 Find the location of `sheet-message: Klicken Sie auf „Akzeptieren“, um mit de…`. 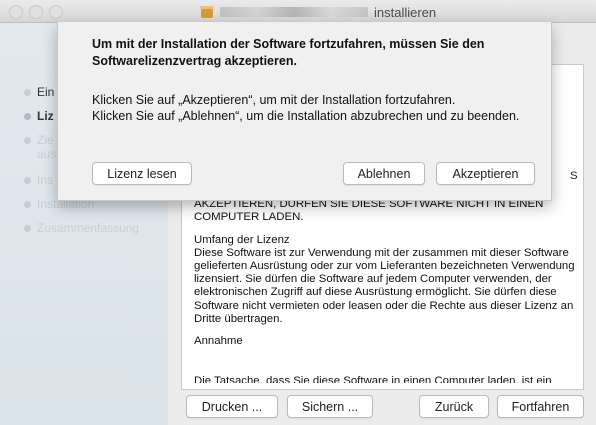

sheet-message: Klicken Sie auf „Akzeptieren“, um mit de… is located at coordinates (312, 108).